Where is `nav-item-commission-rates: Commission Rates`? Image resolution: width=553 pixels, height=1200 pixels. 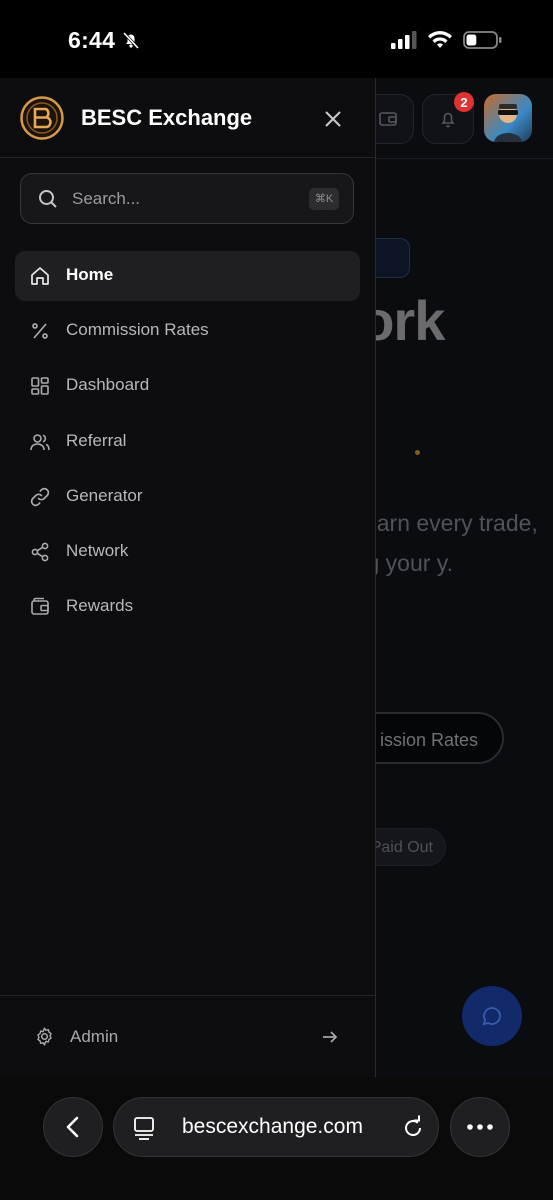 nav-item-commission-rates: Commission Rates is located at coordinates (187, 331).